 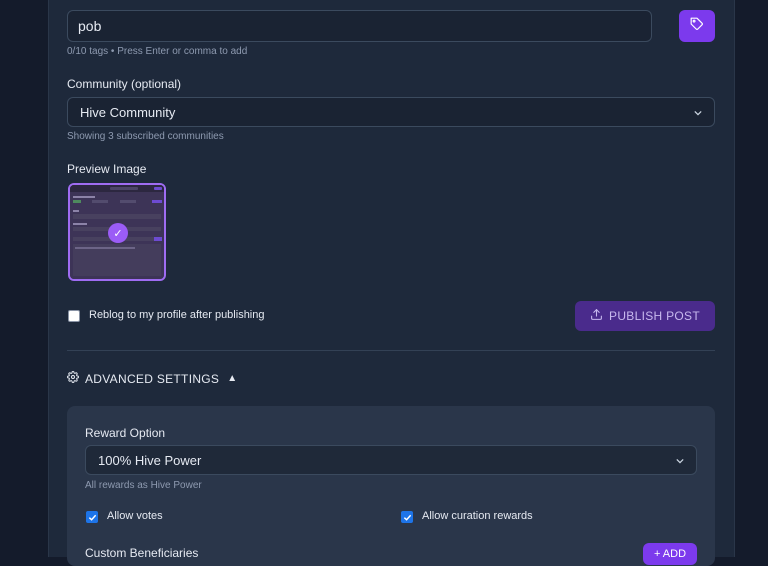 What do you see at coordinates (145, 136) in the screenshot?
I see `community-hint: Showing 3 subscribed communities` at bounding box center [145, 136].